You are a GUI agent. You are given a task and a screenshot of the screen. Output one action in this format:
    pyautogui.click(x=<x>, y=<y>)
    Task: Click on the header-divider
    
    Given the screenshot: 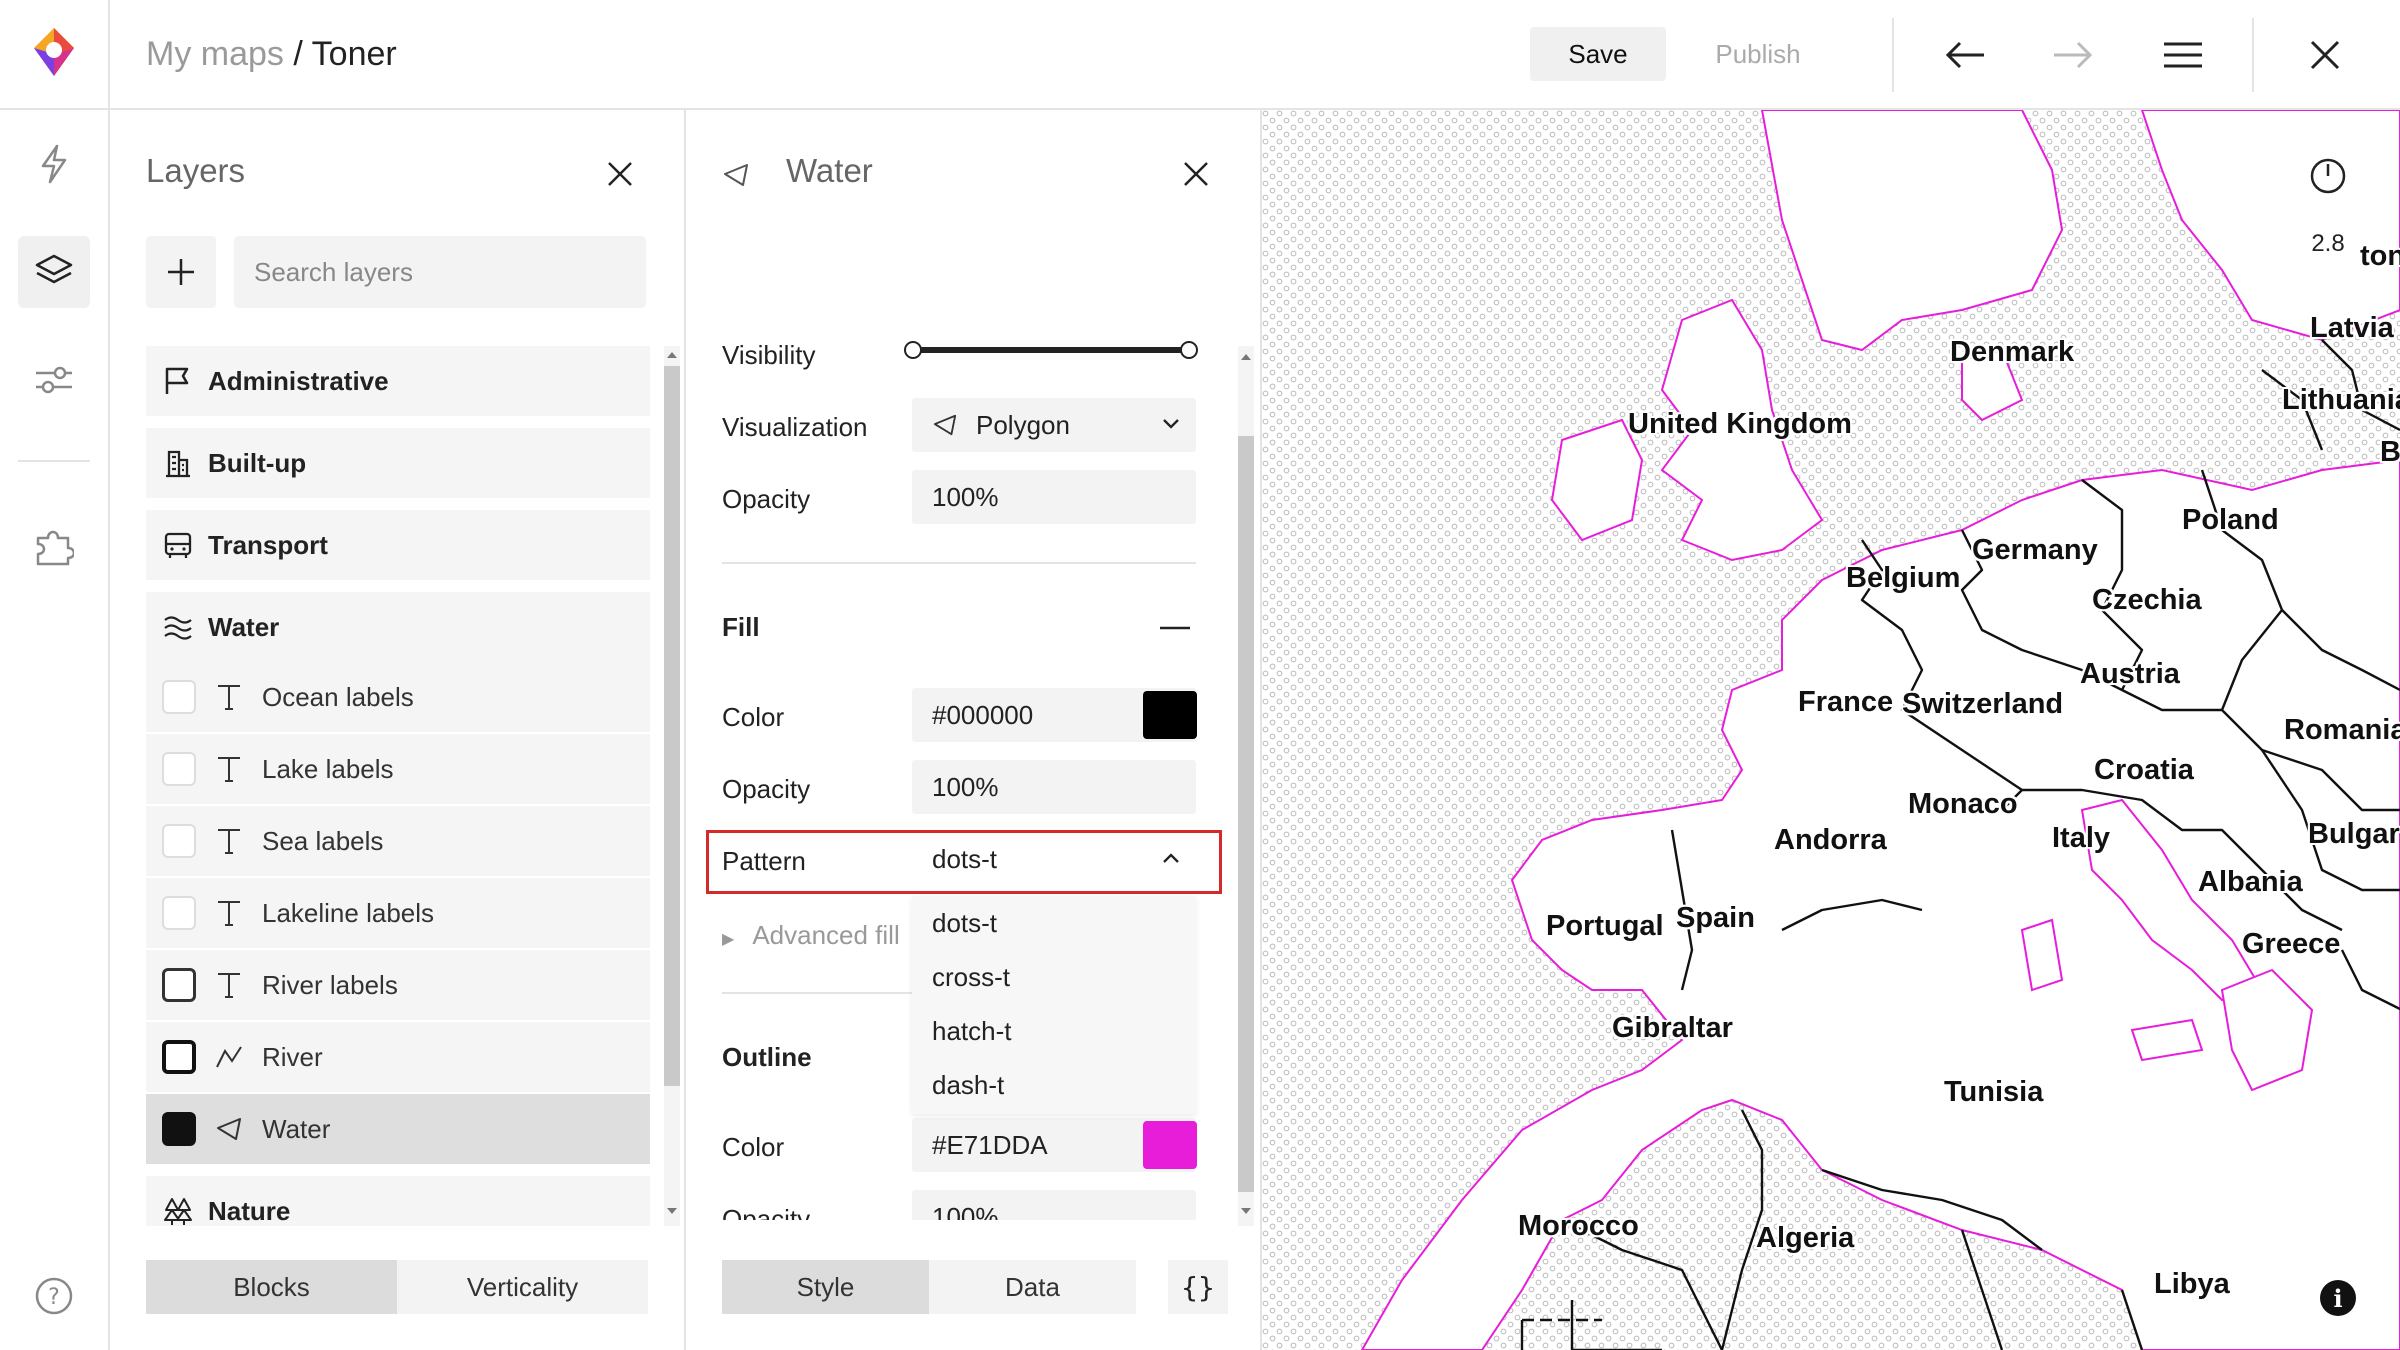 What is the action you would take?
    pyautogui.click(x=1893, y=55)
    